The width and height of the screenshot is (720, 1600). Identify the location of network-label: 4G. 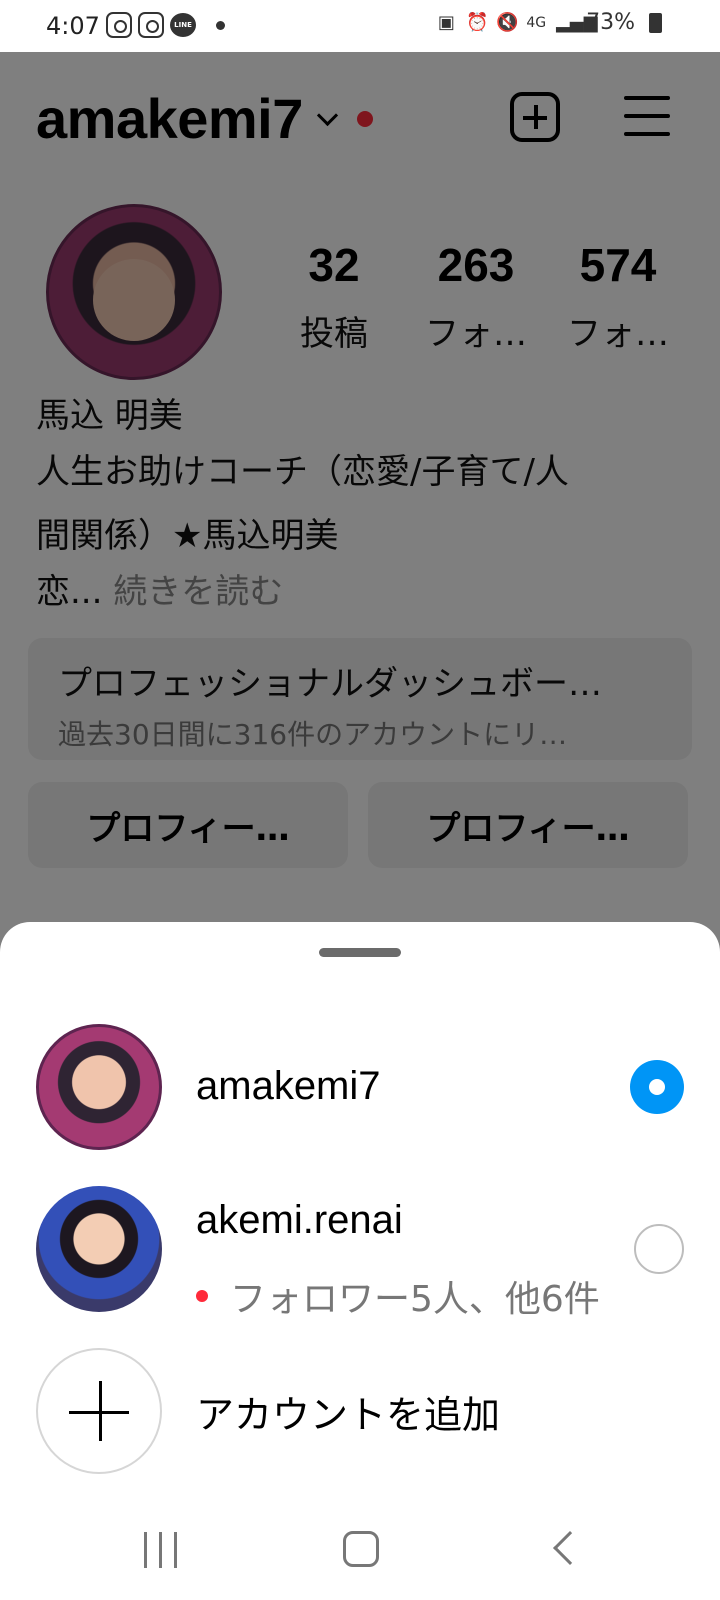
(536, 22).